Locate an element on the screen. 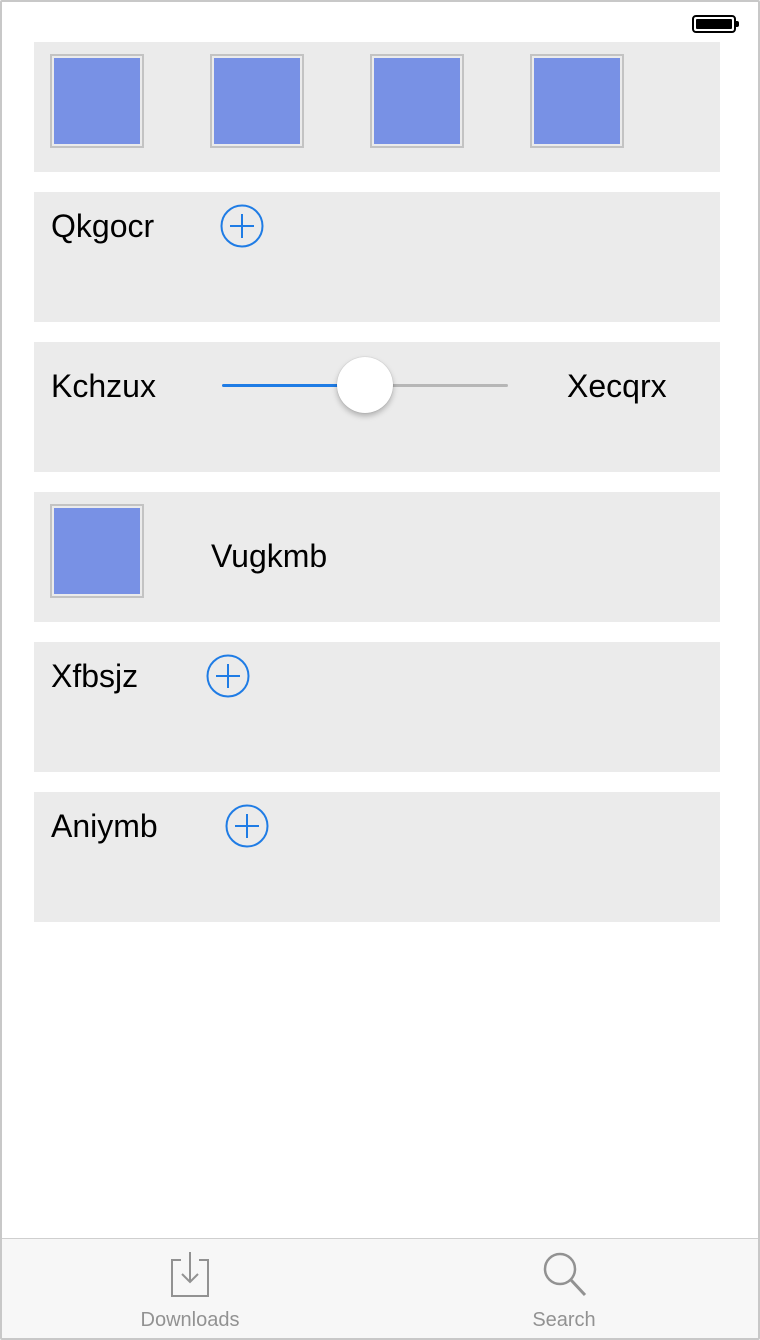 Image resolution: width=760 pixels, height=1340 pixels. value-slider is located at coordinates (365, 385).